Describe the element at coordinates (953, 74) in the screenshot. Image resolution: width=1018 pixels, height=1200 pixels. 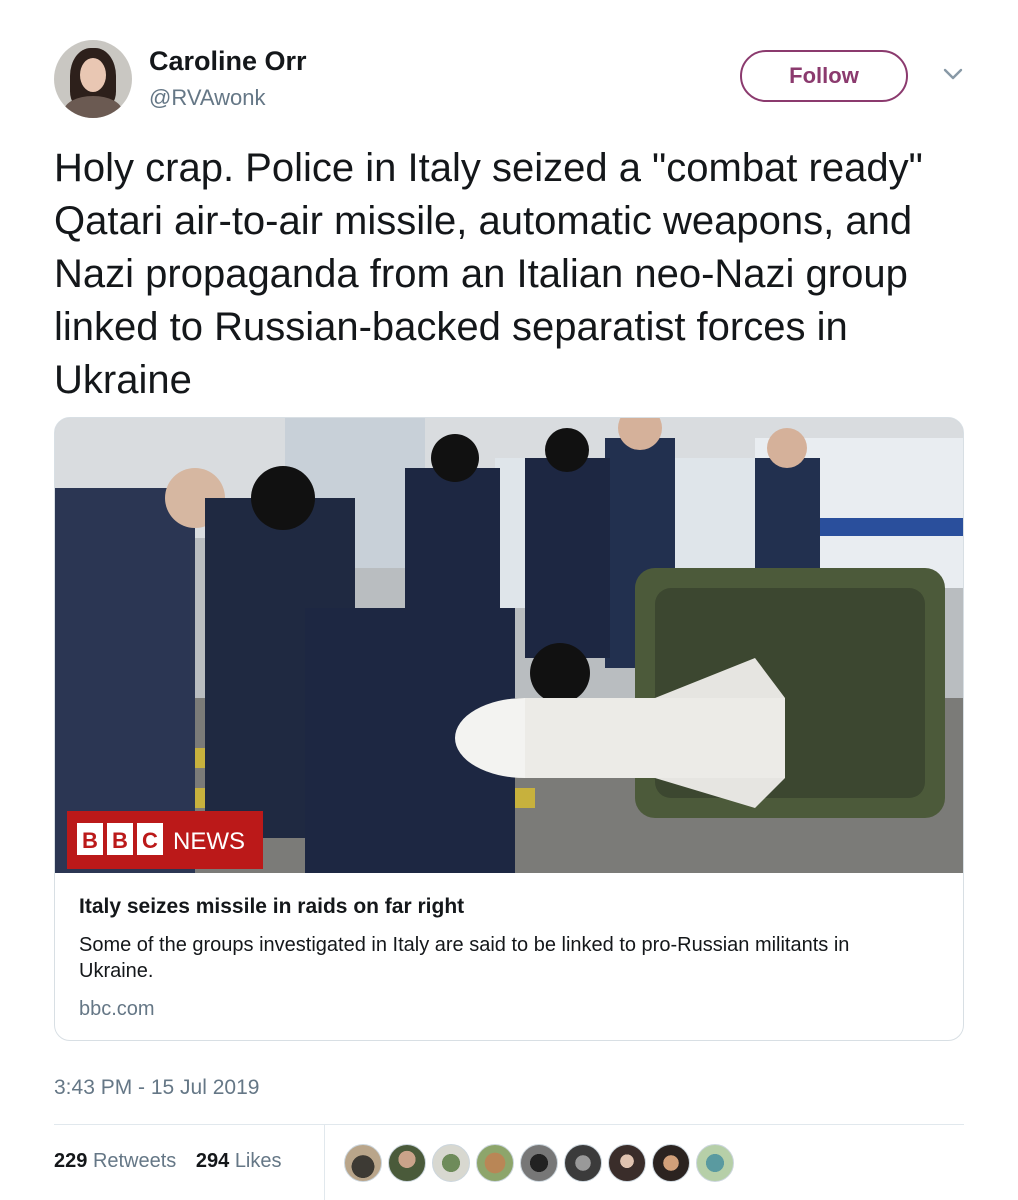
I see `chevron-down-icon` at that location.